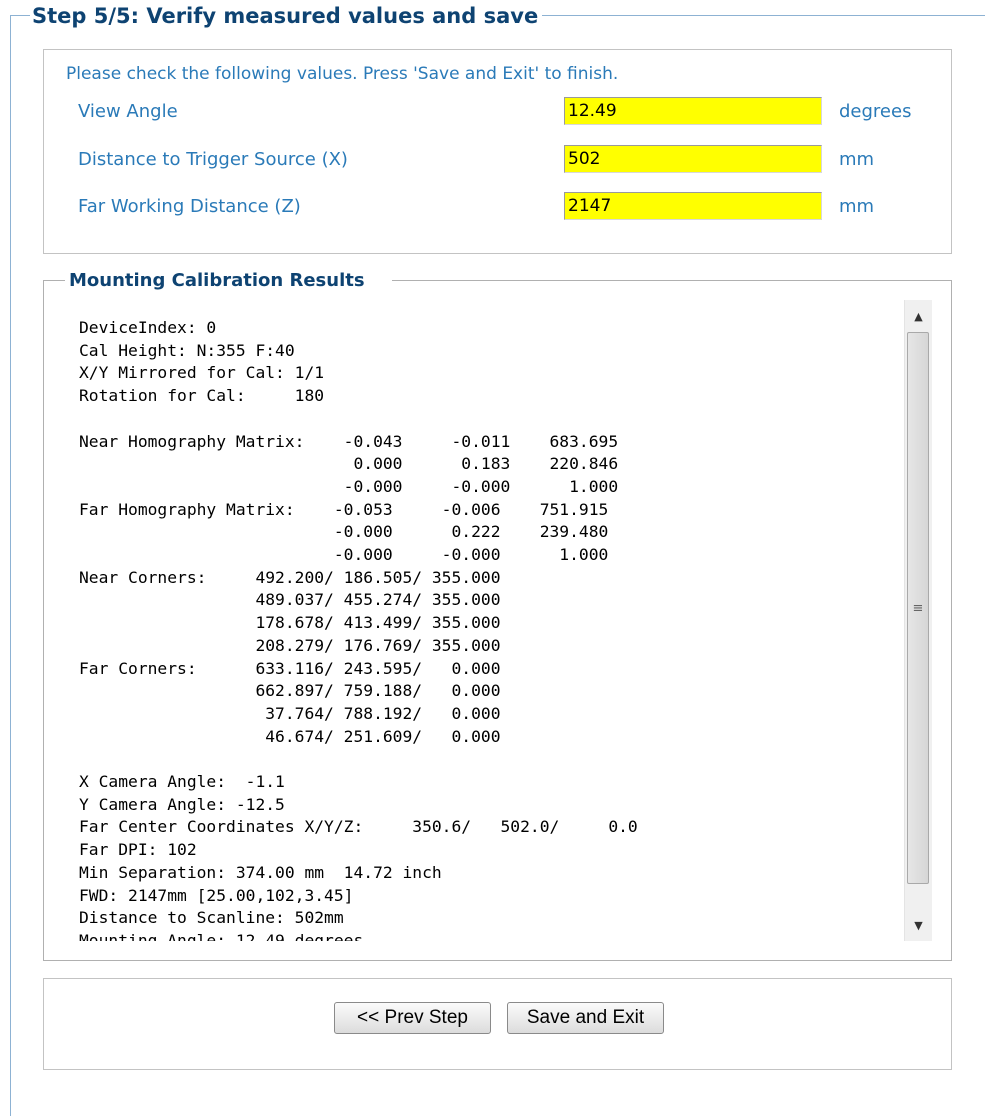 The width and height of the screenshot is (985, 1116). Describe the element at coordinates (857, 206) in the screenshot. I see `far-working-distance-unit: mm` at that location.